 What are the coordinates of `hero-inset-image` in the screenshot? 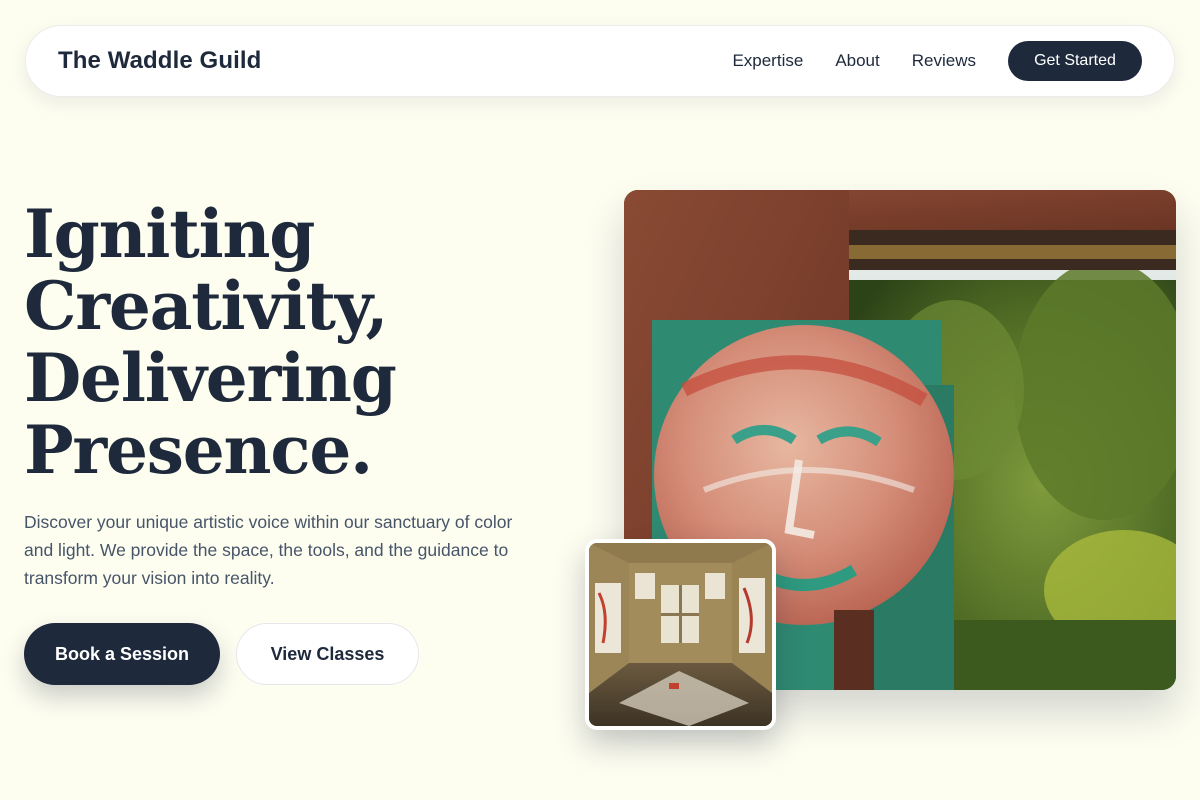 It's located at (680, 634).